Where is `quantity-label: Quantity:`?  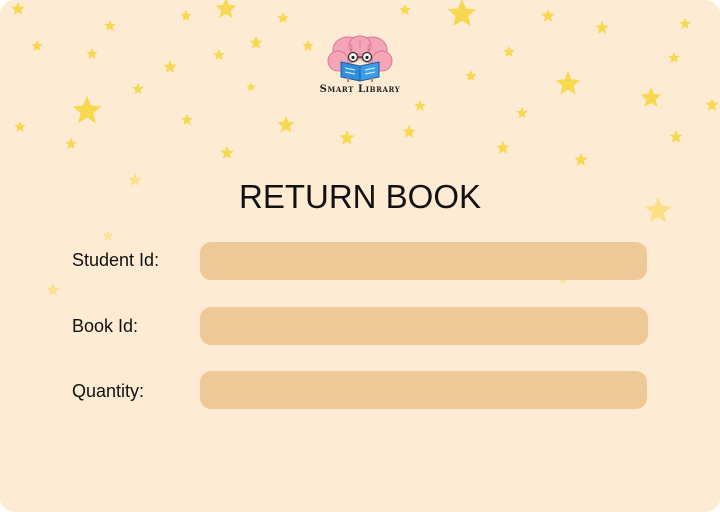
quantity-label: Quantity: is located at coordinates (108, 391).